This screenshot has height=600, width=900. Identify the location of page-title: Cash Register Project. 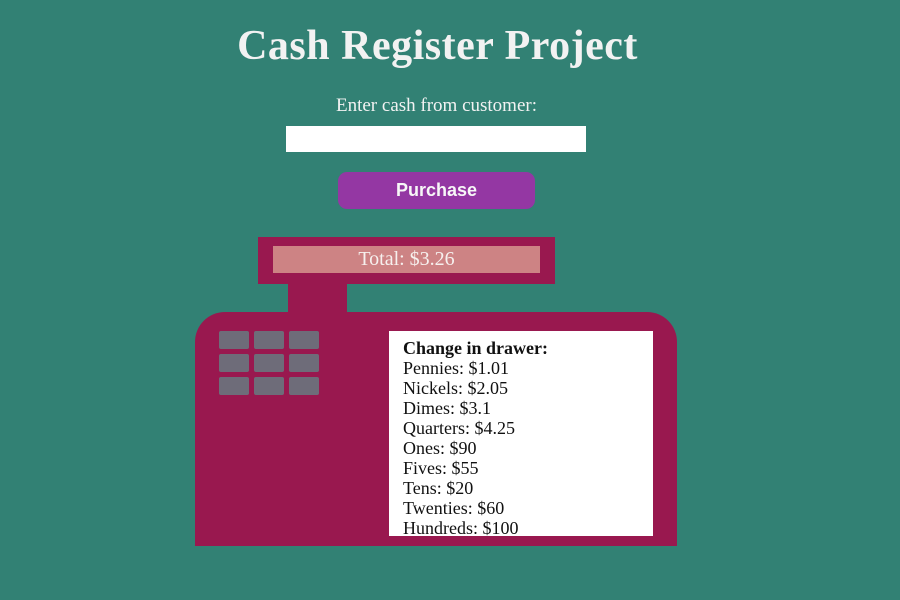
(437, 46).